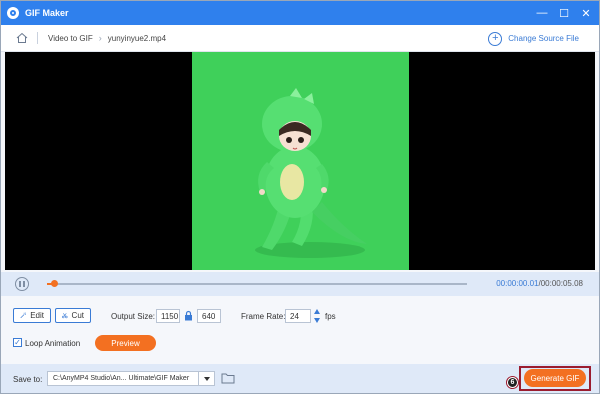  What do you see at coordinates (561, 283) in the screenshot?
I see `total-time: 00:00:05.08` at bounding box center [561, 283].